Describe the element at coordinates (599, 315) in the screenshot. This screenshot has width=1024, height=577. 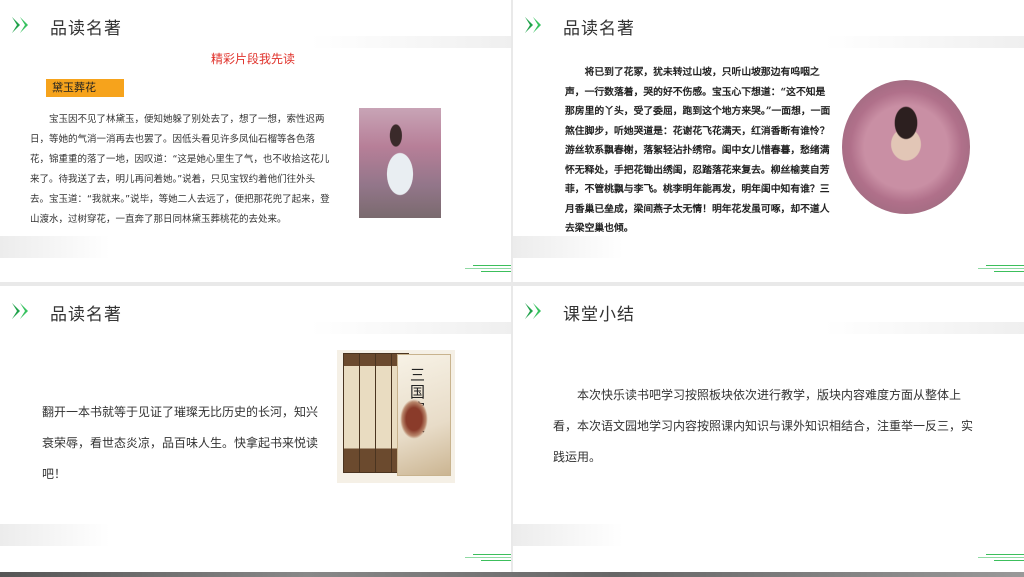
I see `slide-title: 课堂小结` at that location.